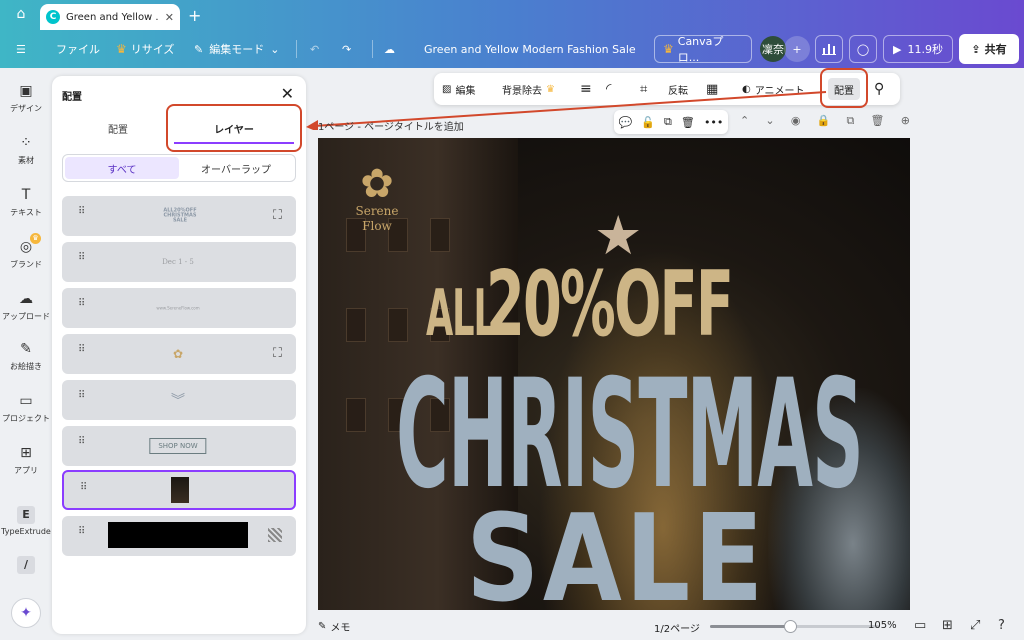  Describe the element at coordinates (389, 49) in the screenshot. I see `cloud-save-icon: ☁` at that location.